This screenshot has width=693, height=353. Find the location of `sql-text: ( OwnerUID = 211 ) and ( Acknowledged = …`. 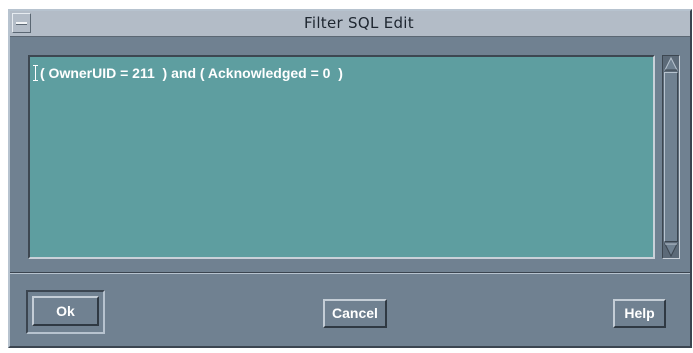

sql-text: ( OwnerUID = 211 ) and ( Acknowledged = … is located at coordinates (191, 73).